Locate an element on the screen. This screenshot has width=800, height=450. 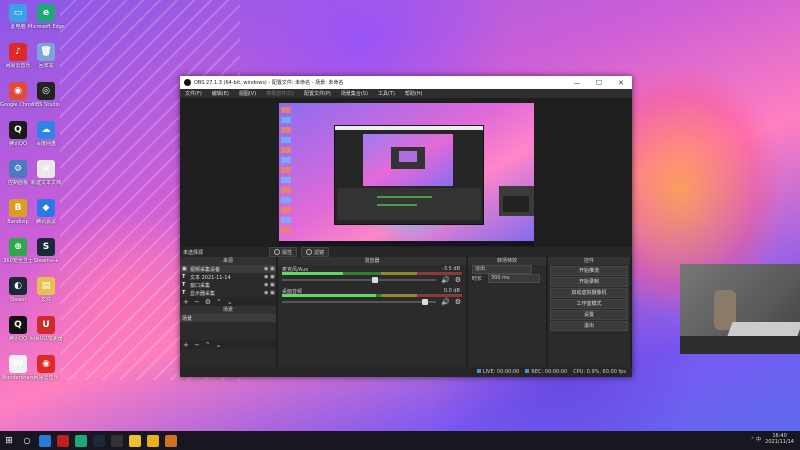
desktop-icon: e Microsoft Edge is located at coordinates (46, 17).